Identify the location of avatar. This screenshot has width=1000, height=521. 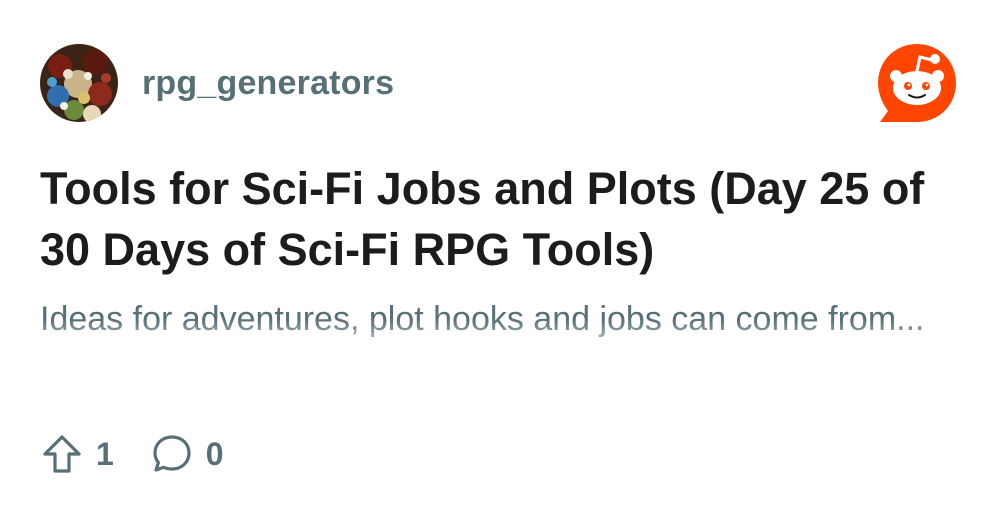
(79, 83).